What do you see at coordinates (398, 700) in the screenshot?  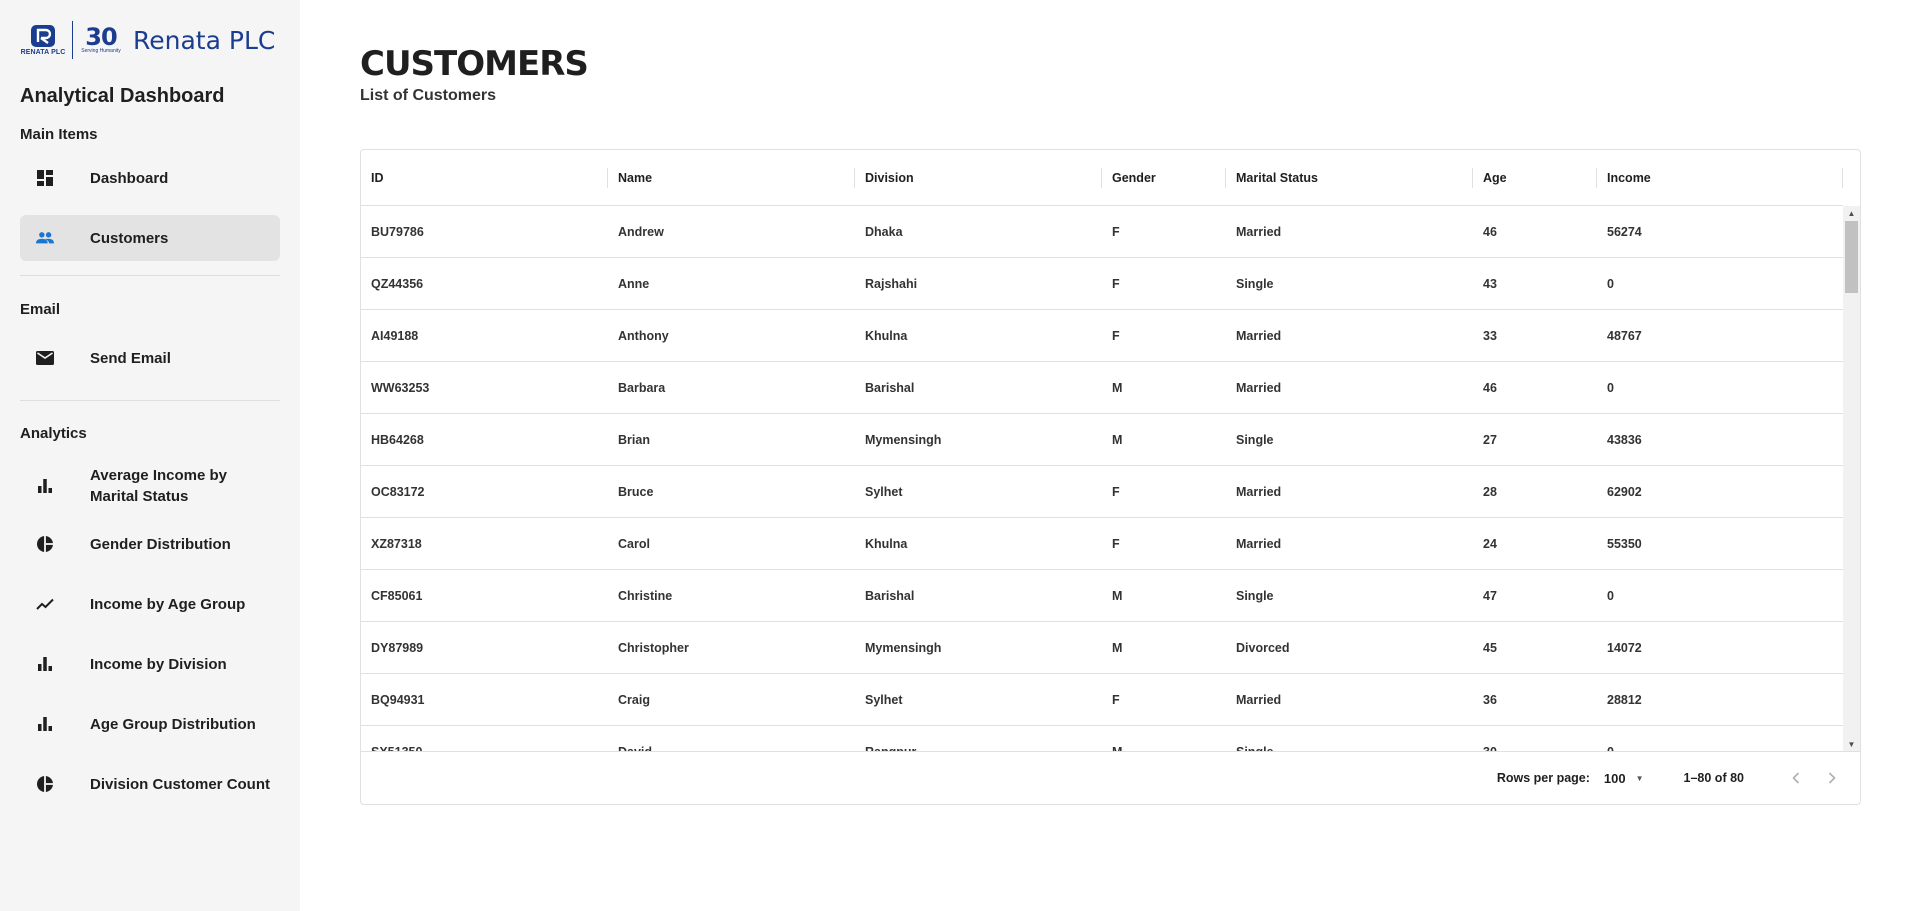 I see `cell-id: BQ94931` at bounding box center [398, 700].